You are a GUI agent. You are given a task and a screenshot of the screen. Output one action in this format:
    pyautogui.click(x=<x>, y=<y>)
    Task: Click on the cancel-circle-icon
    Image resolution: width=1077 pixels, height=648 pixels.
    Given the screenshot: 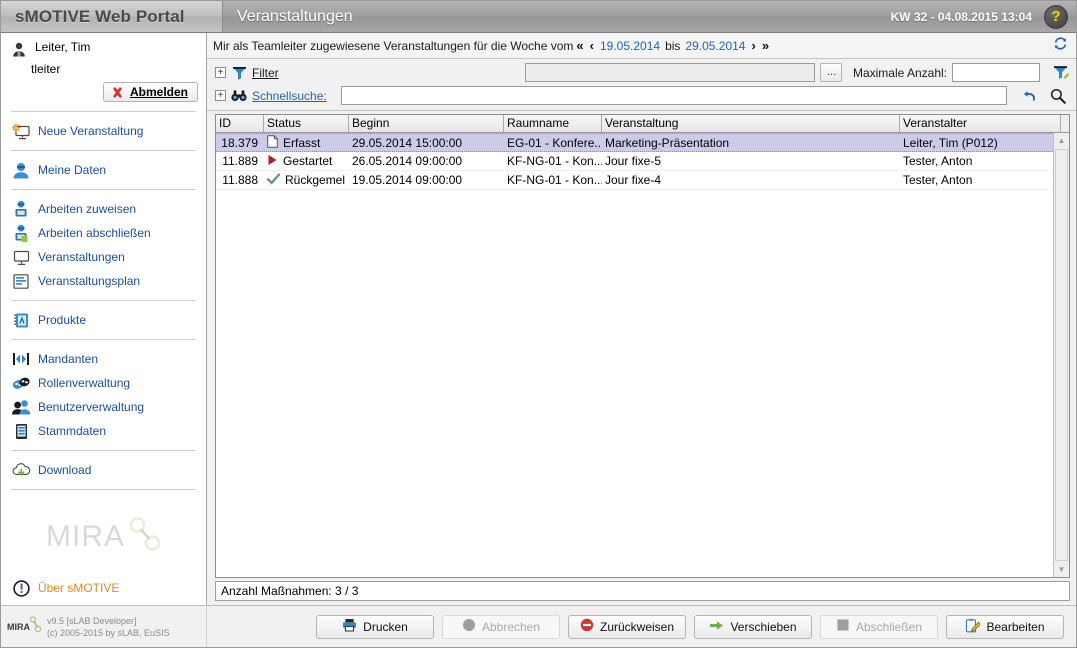 What is the action you would take?
    pyautogui.click(x=469, y=626)
    